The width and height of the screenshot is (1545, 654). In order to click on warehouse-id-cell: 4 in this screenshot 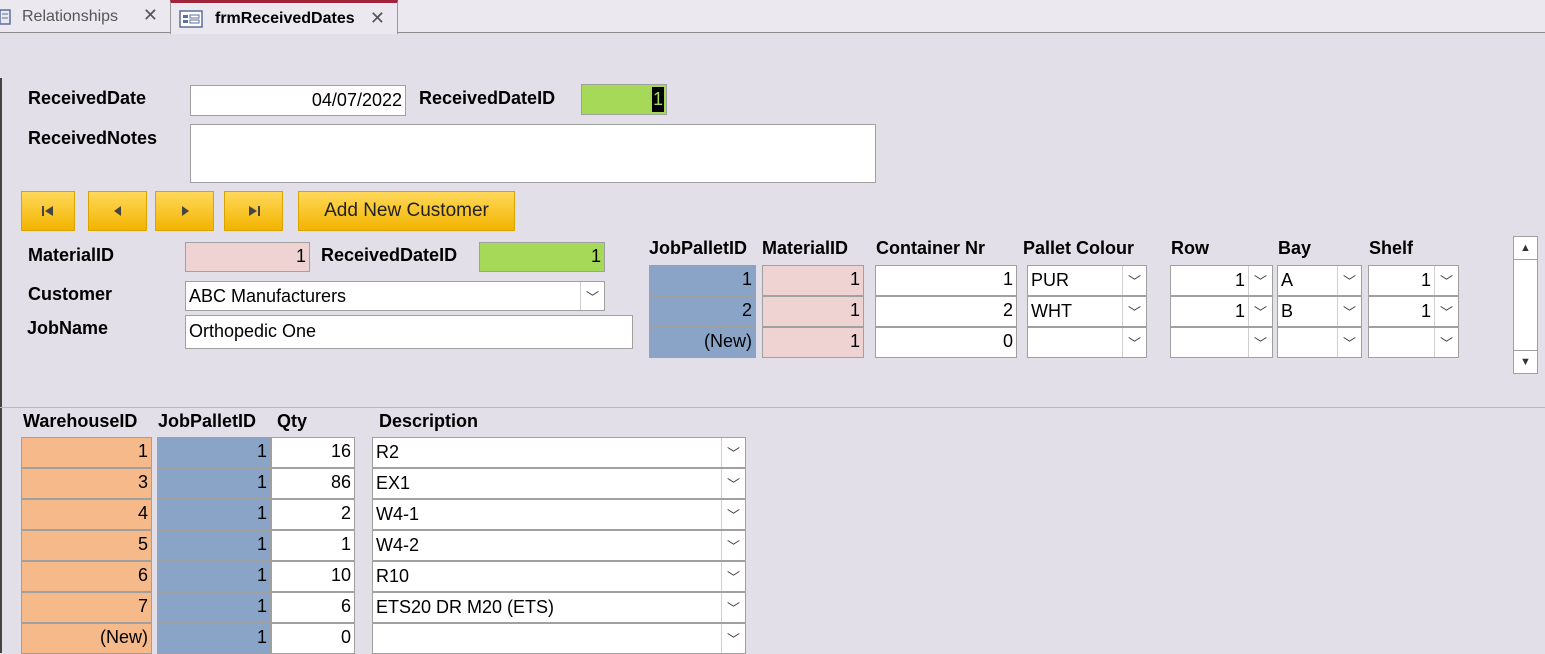, I will do `click(86, 514)`.